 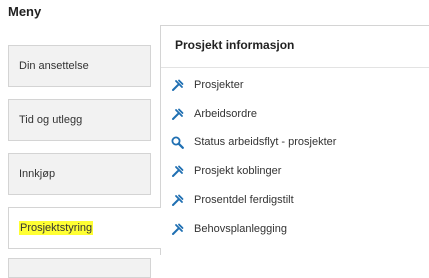 I want to click on sidebar-item-partial, so click(x=79, y=268).